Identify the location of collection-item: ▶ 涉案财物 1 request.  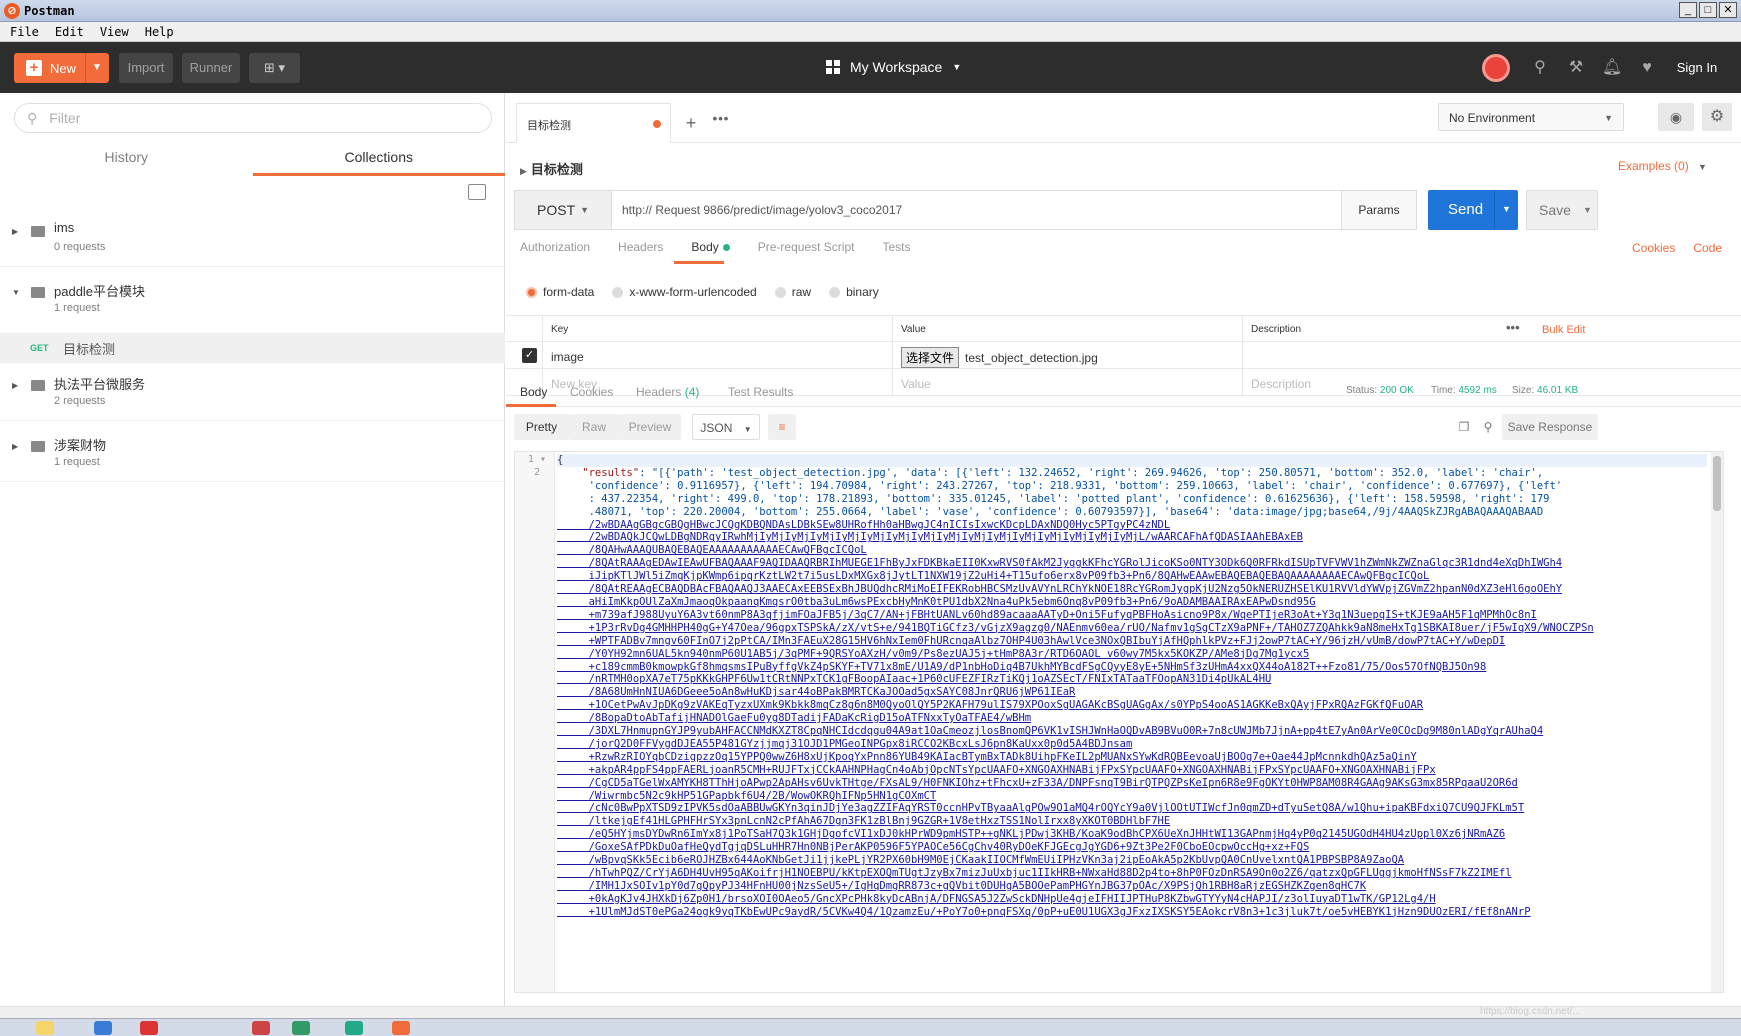
(252, 453).